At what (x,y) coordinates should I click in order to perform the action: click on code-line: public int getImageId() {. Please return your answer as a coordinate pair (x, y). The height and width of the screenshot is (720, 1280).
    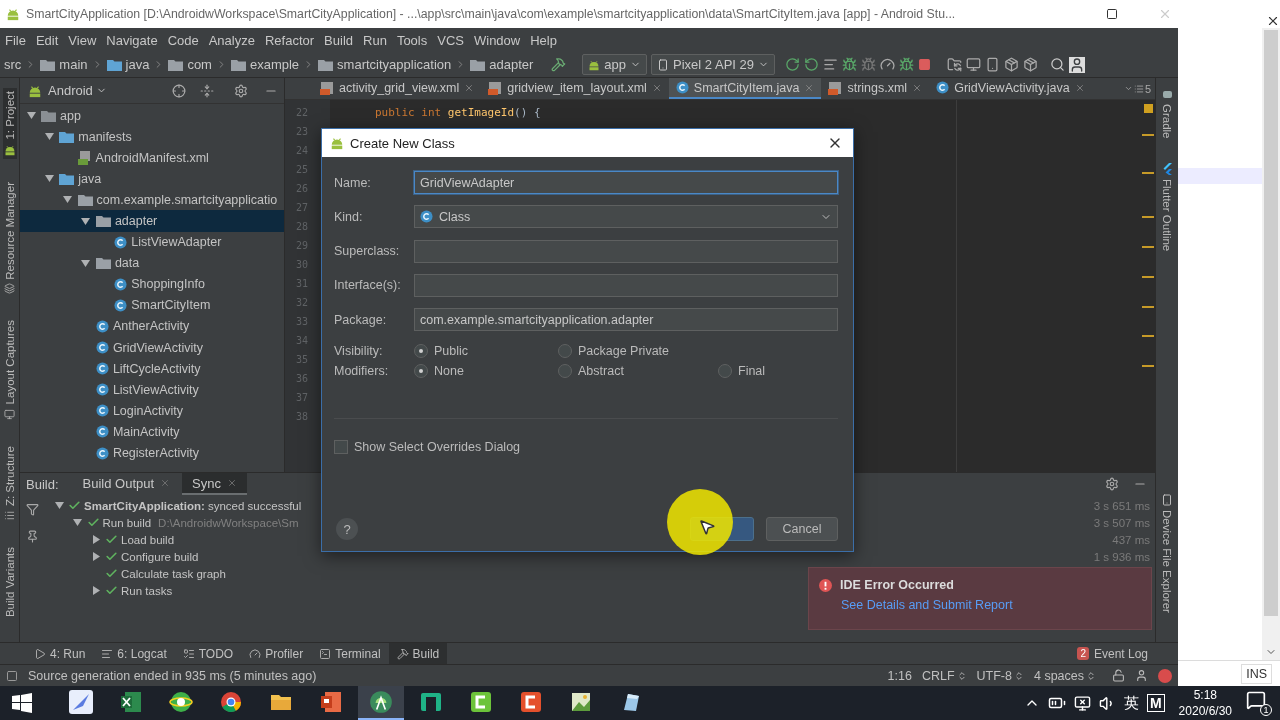
    Looking at the image, I should click on (458, 113).